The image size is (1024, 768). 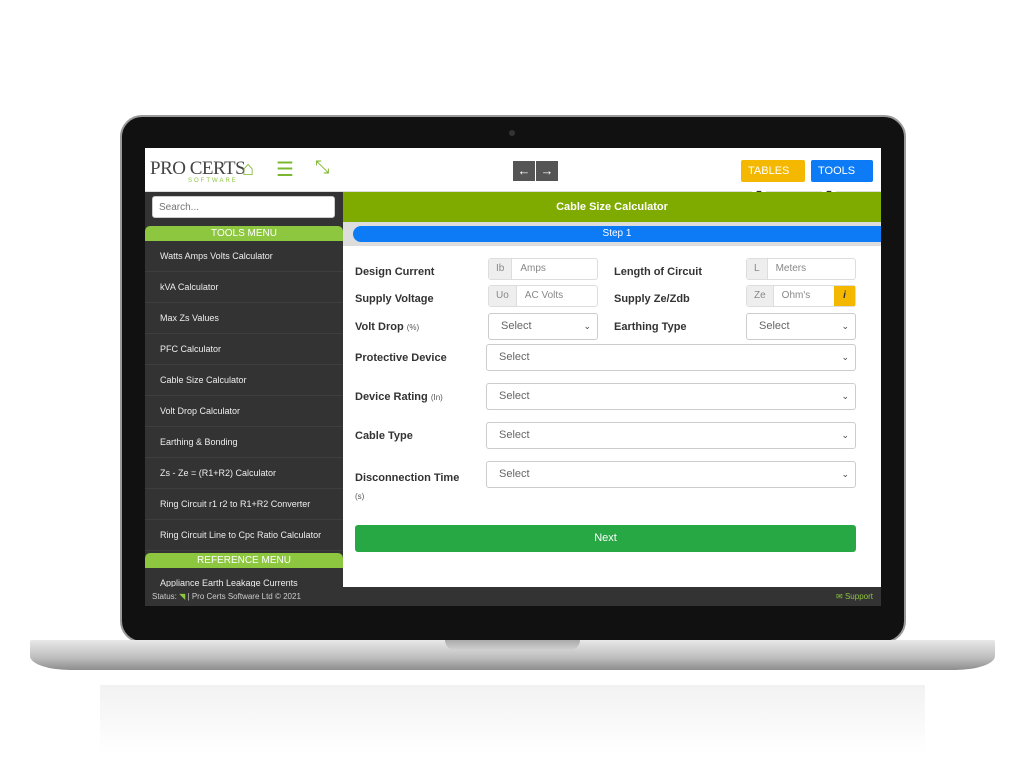 What do you see at coordinates (671, 435) in the screenshot?
I see `cable-type-select: Select ⌄` at bounding box center [671, 435].